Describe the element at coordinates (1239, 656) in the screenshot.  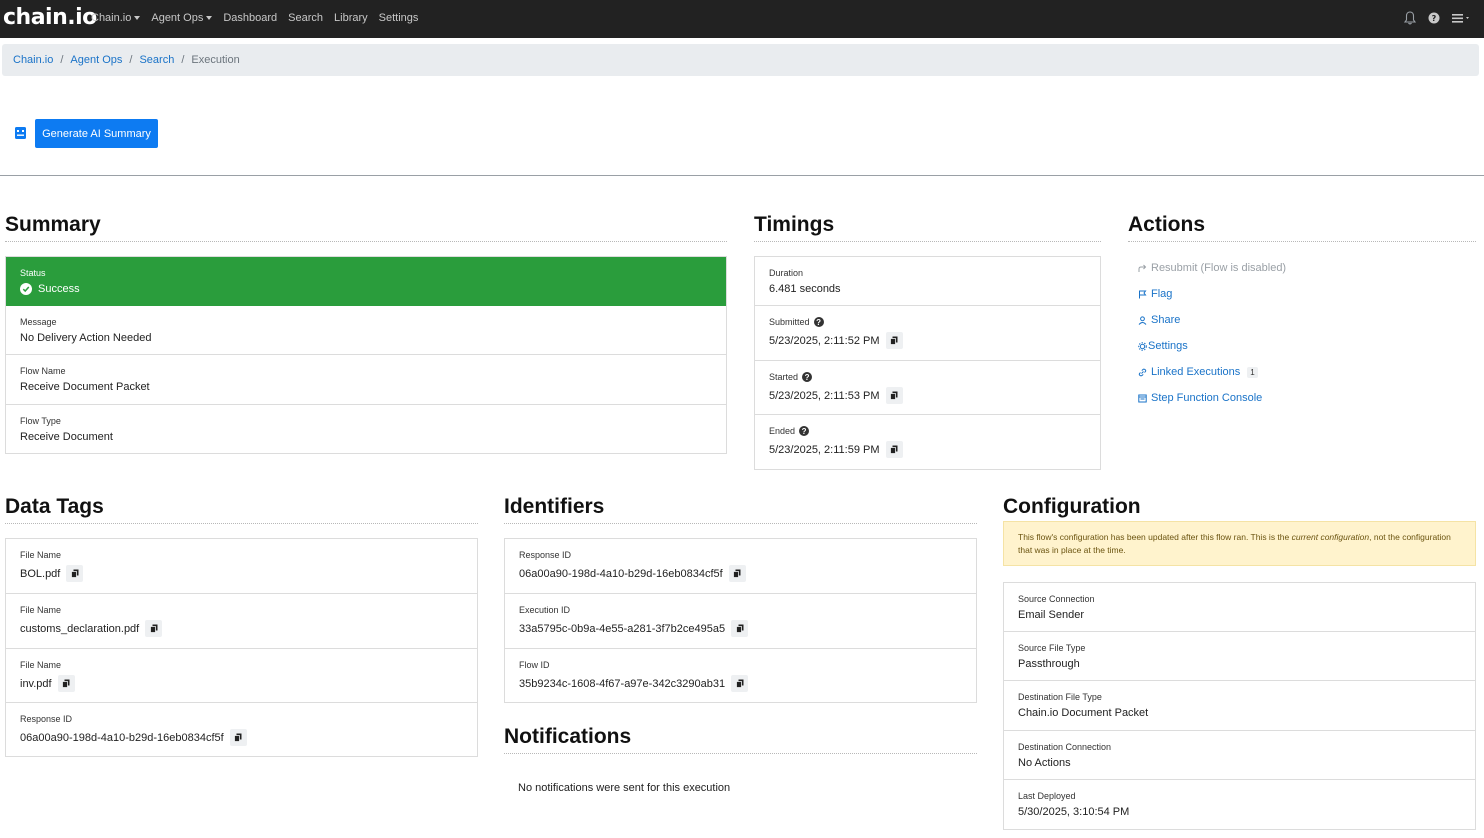
I see `config-row-source-file-type: Source File Type Passthrough` at that location.